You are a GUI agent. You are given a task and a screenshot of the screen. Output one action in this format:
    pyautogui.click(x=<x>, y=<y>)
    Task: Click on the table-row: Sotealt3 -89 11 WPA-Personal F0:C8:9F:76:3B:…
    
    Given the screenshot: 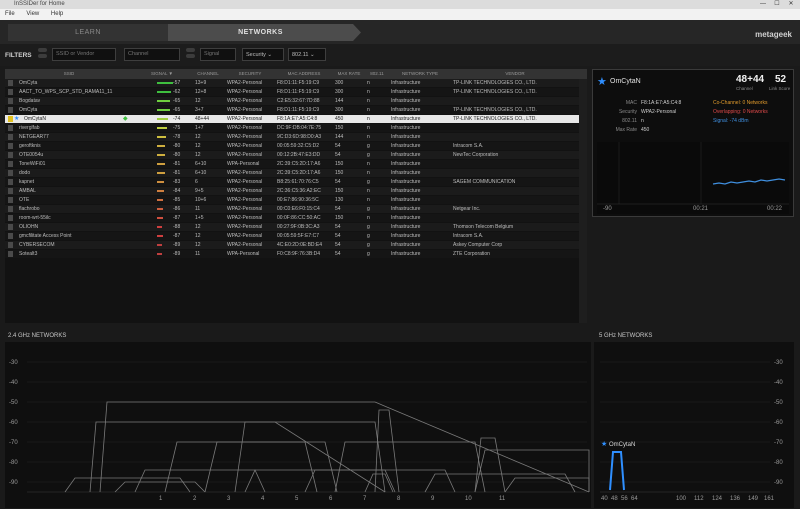 What is the action you would take?
    pyautogui.click(x=296, y=254)
    